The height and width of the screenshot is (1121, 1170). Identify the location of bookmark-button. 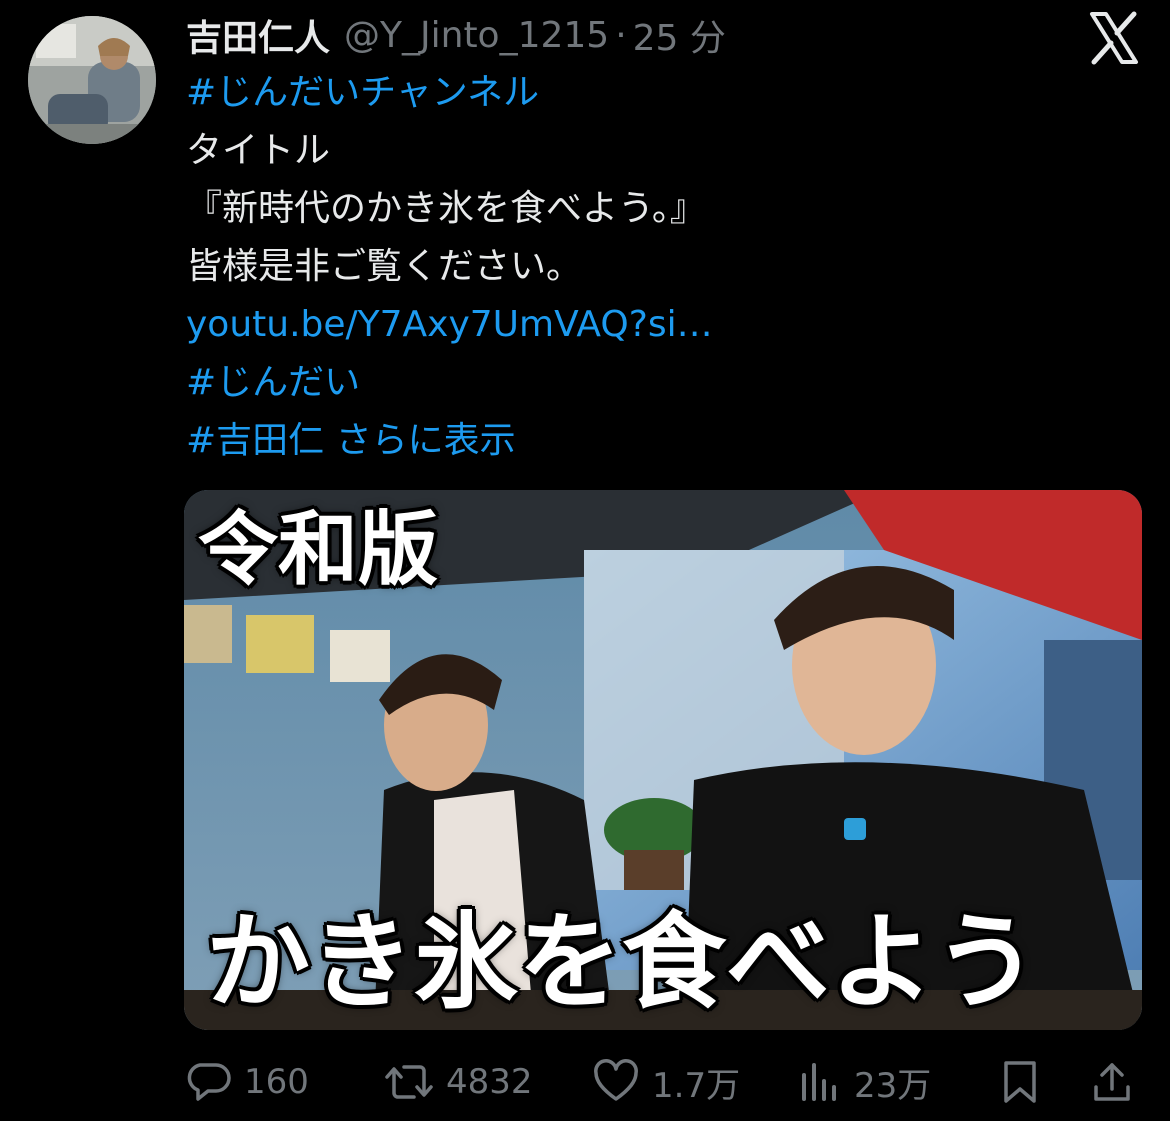
(1020, 1082).